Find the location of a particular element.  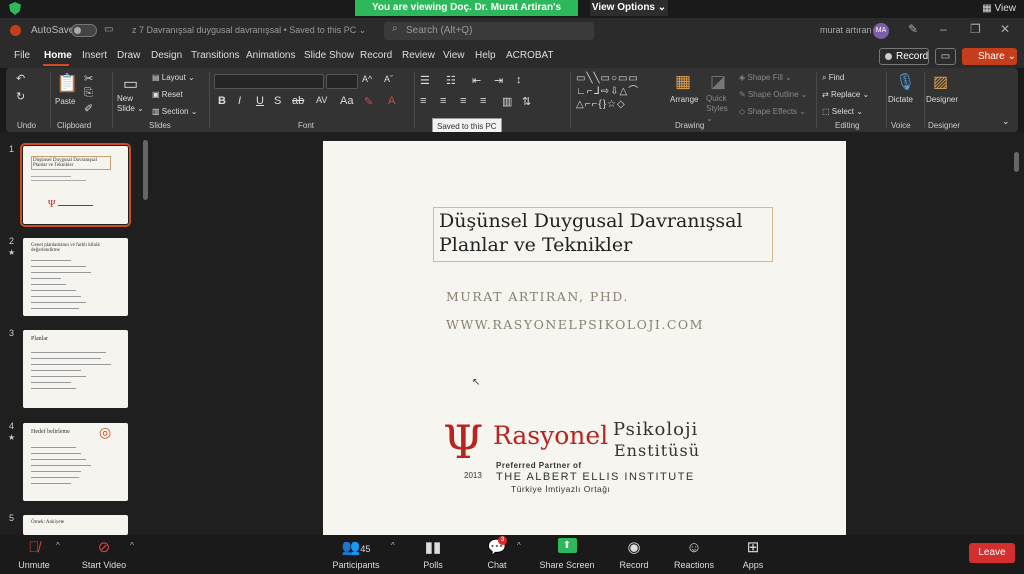

microphone-icon: 🎙 is located at coordinates (905, 82).